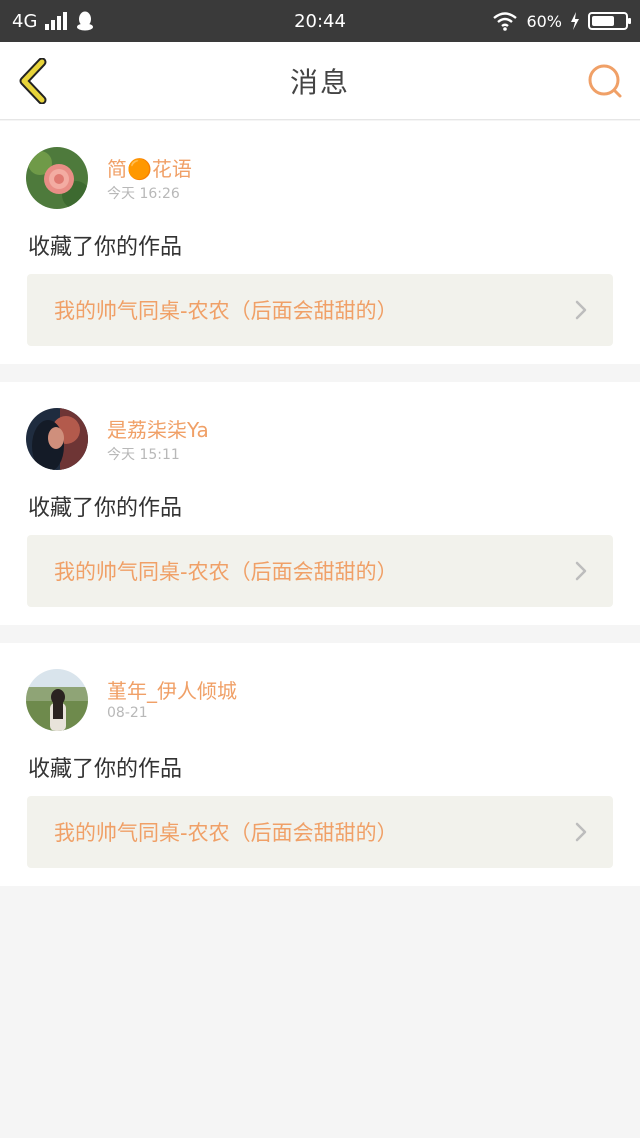  What do you see at coordinates (320, 21) in the screenshot?
I see `status-bar: 4G 20:44 60%` at bounding box center [320, 21].